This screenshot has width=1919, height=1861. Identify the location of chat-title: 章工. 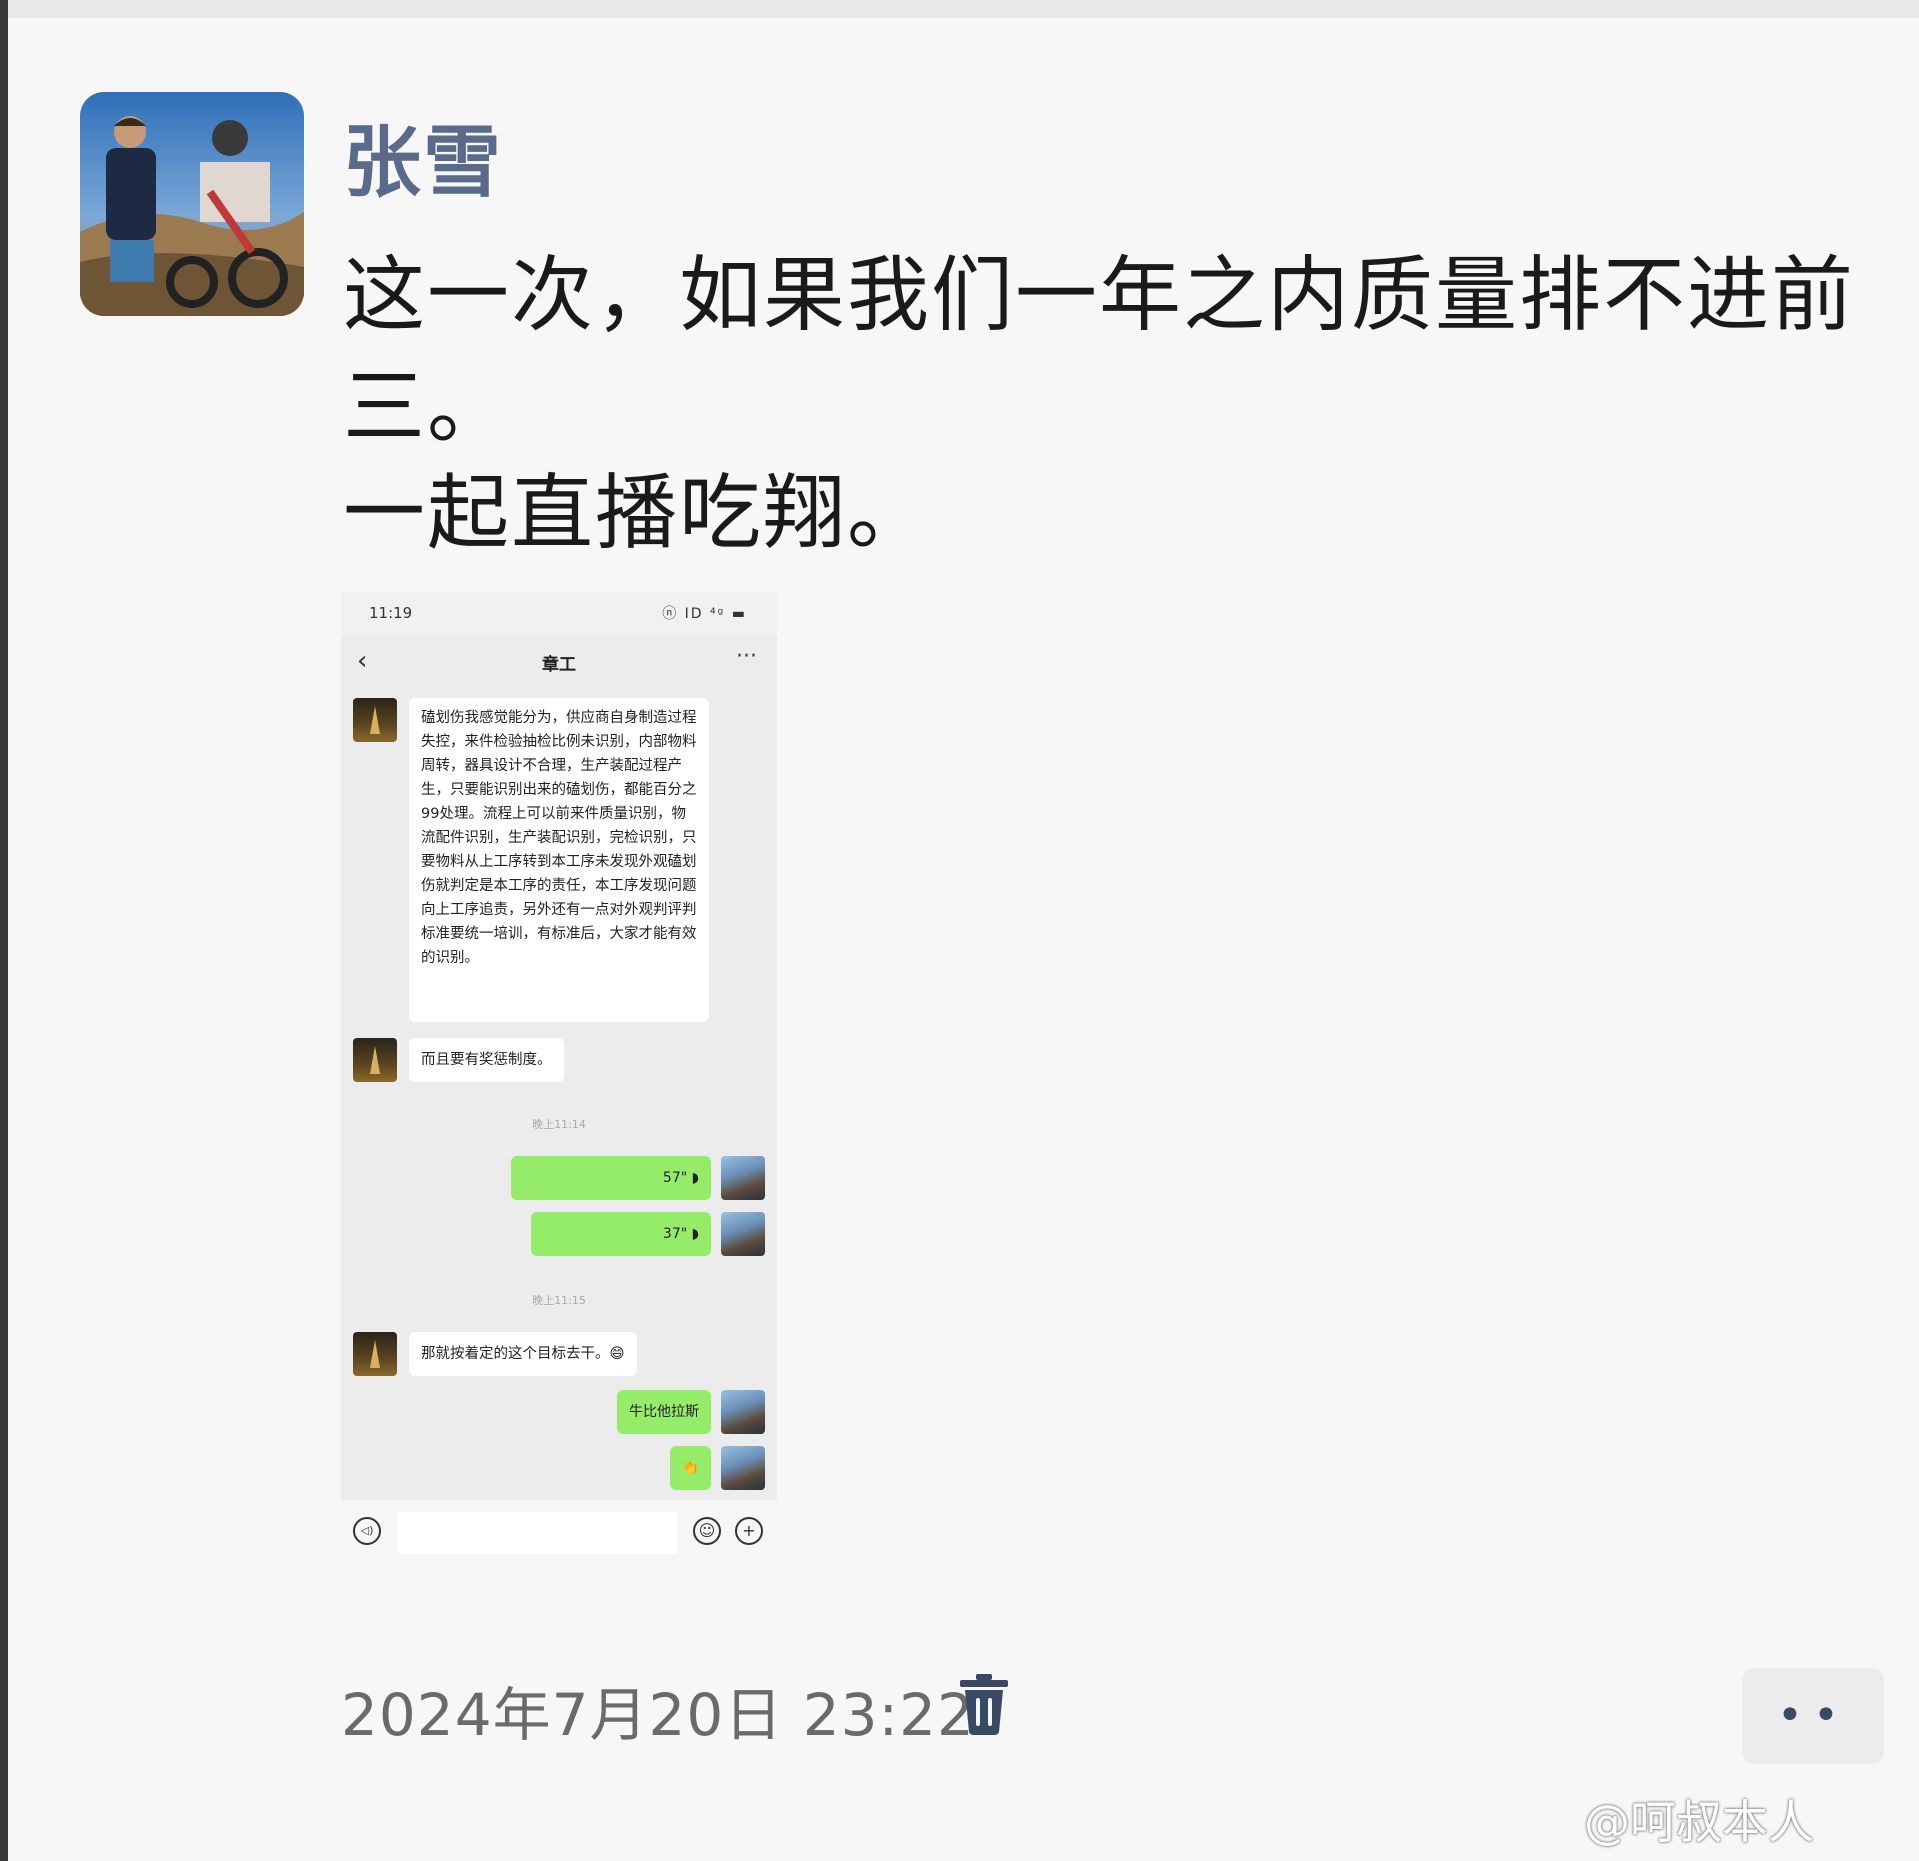
(559, 665).